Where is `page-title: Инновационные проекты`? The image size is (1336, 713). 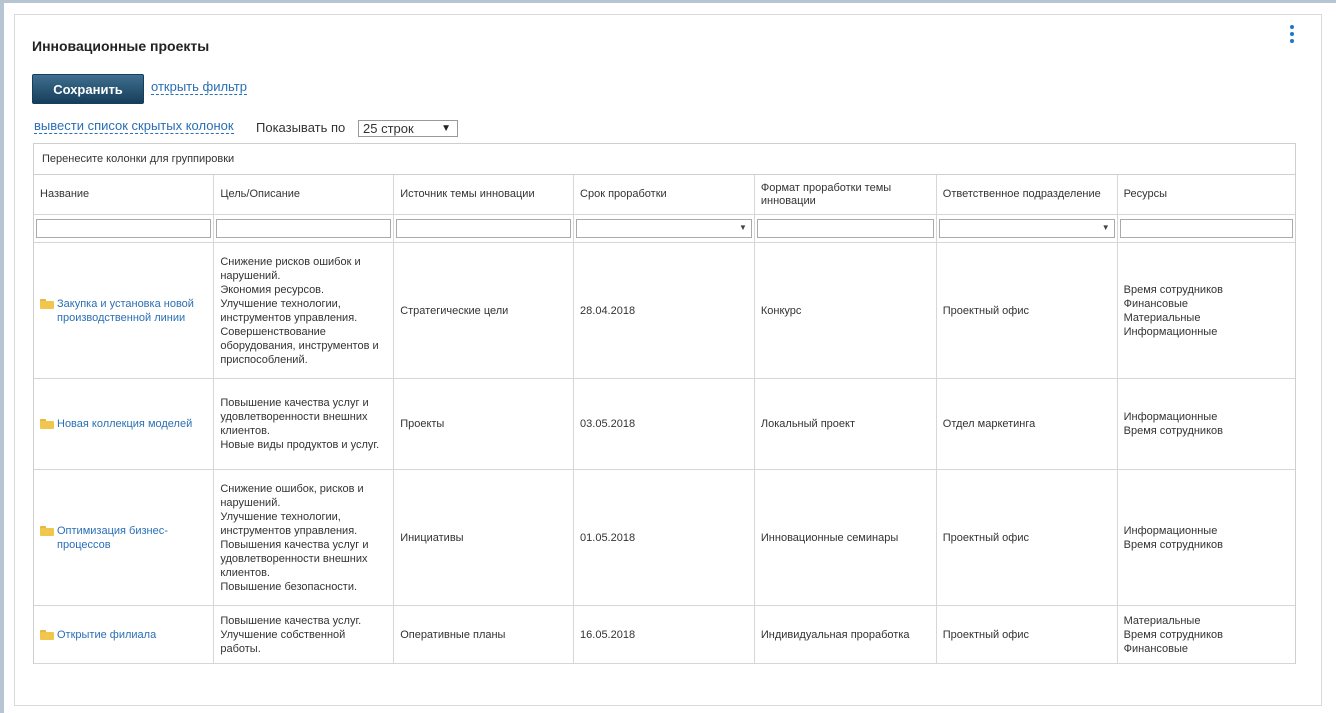 page-title: Инновационные проекты is located at coordinates (121, 46).